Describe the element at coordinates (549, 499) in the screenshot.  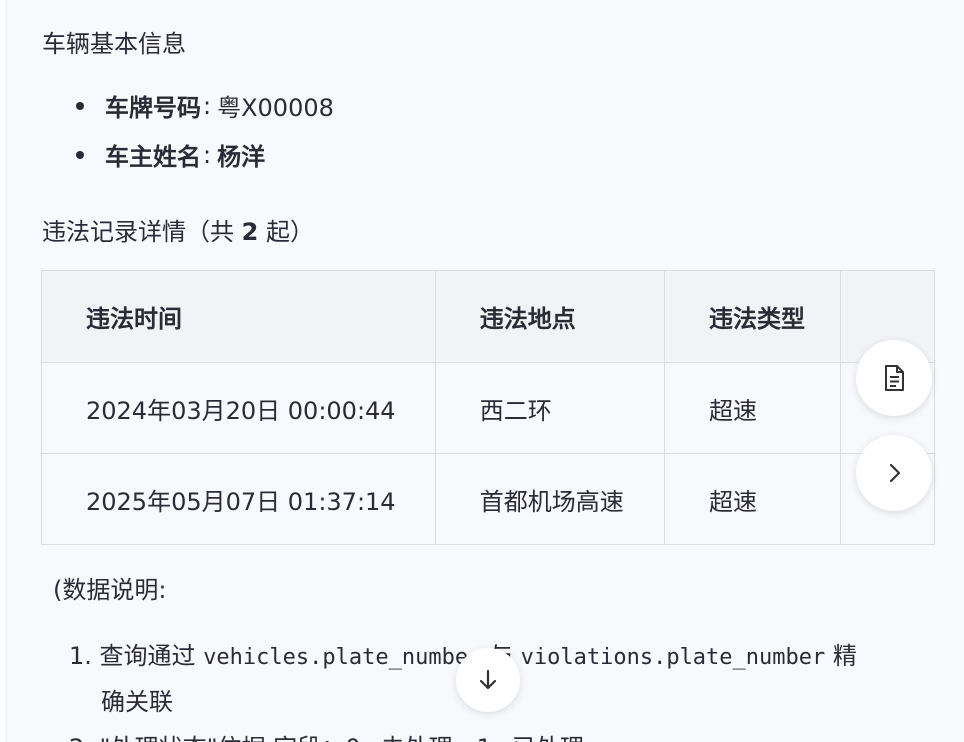
I see `cell-location: 首都机场高速` at that location.